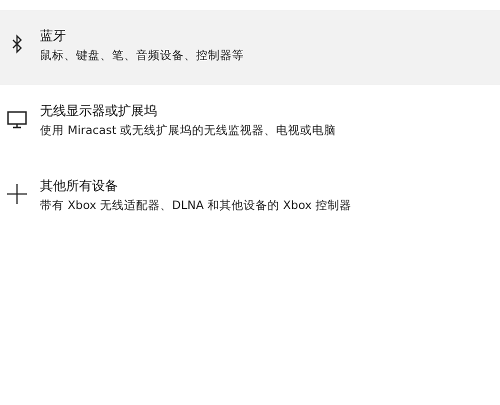 This screenshot has height=405, width=500. I want to click on option-title: 无线显示器或扩展坞, so click(99, 111).